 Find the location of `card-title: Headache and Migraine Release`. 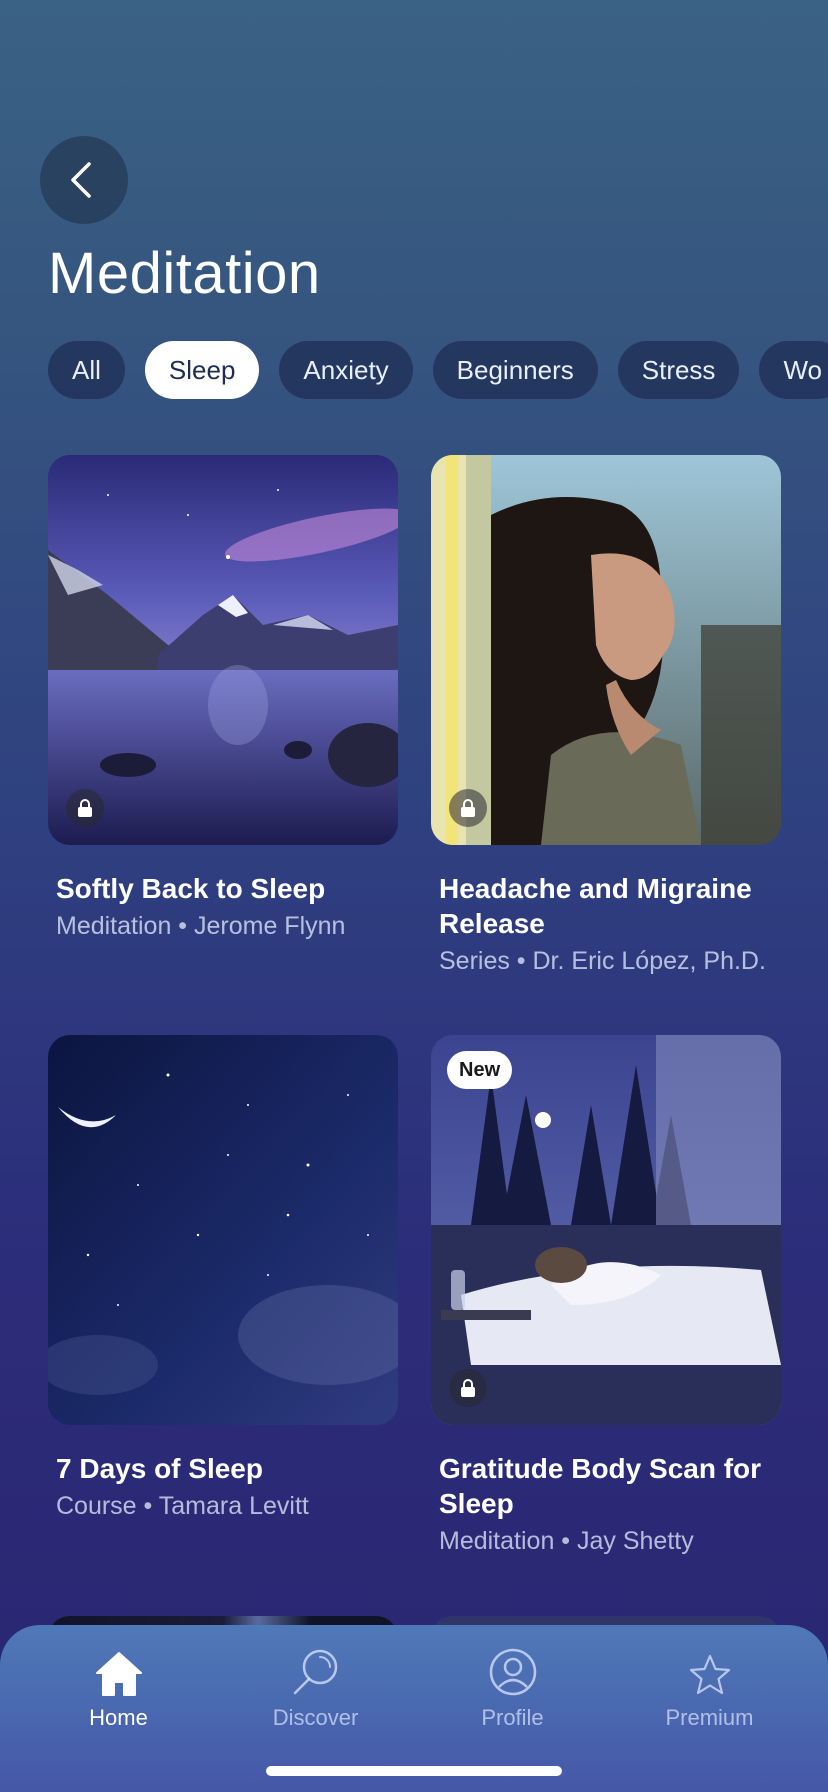

card-title: Headache and Migraine Release is located at coordinates (595, 906).